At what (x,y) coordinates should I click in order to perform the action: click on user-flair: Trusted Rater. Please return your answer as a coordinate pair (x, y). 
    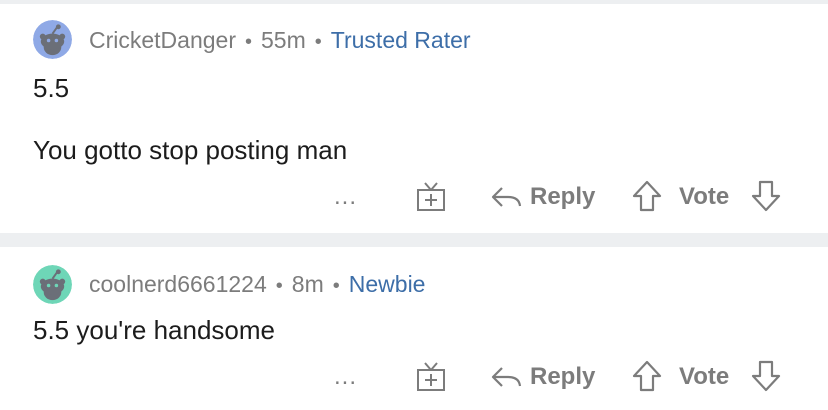
    Looking at the image, I should click on (400, 40).